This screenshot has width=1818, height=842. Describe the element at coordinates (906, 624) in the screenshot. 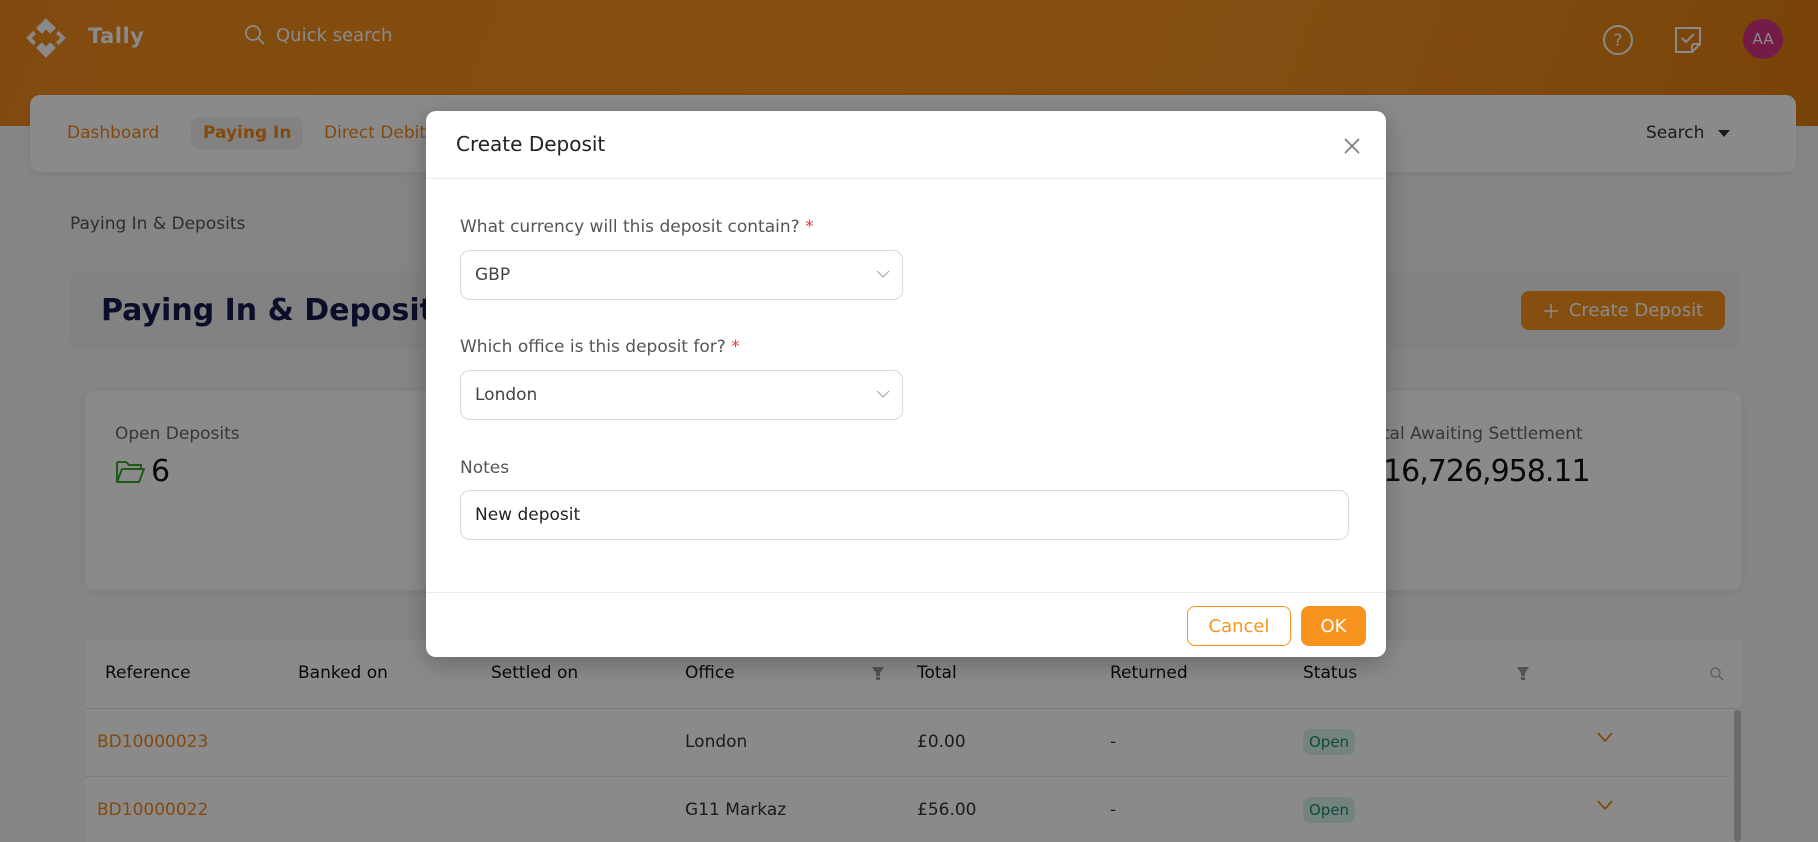

I see `dialog-footer: Cancel OK` at that location.